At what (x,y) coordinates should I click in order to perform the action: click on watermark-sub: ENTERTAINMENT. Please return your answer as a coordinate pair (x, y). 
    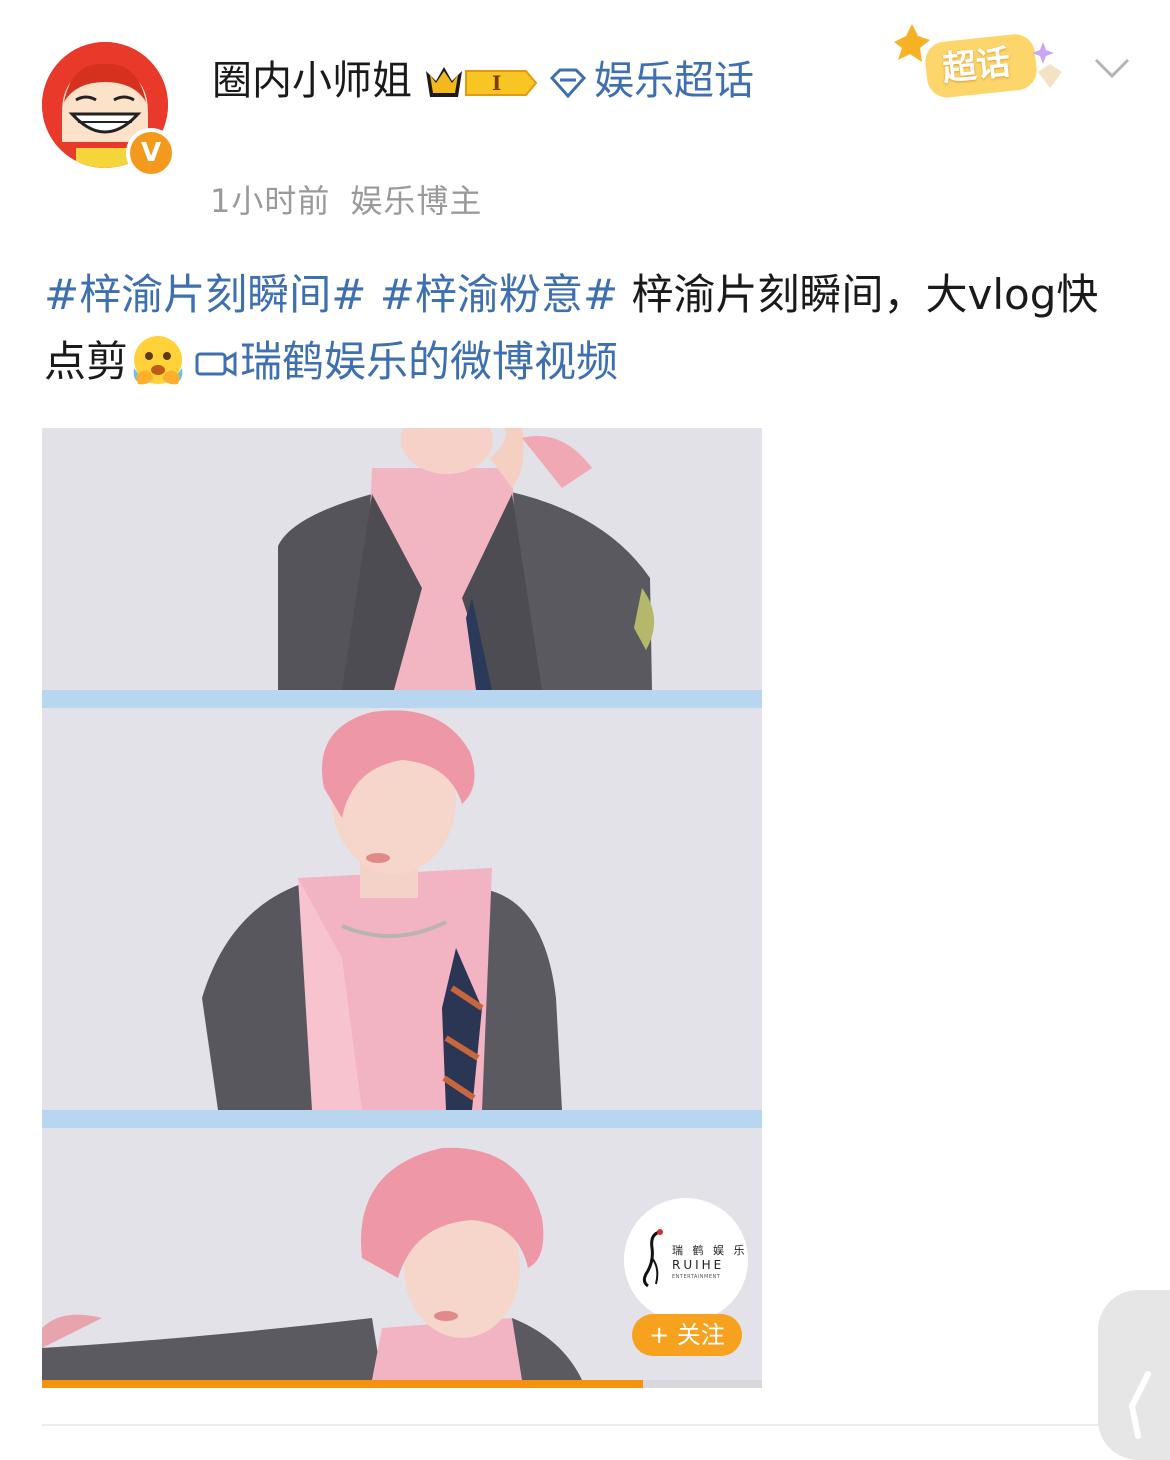
    Looking at the image, I should click on (696, 1277).